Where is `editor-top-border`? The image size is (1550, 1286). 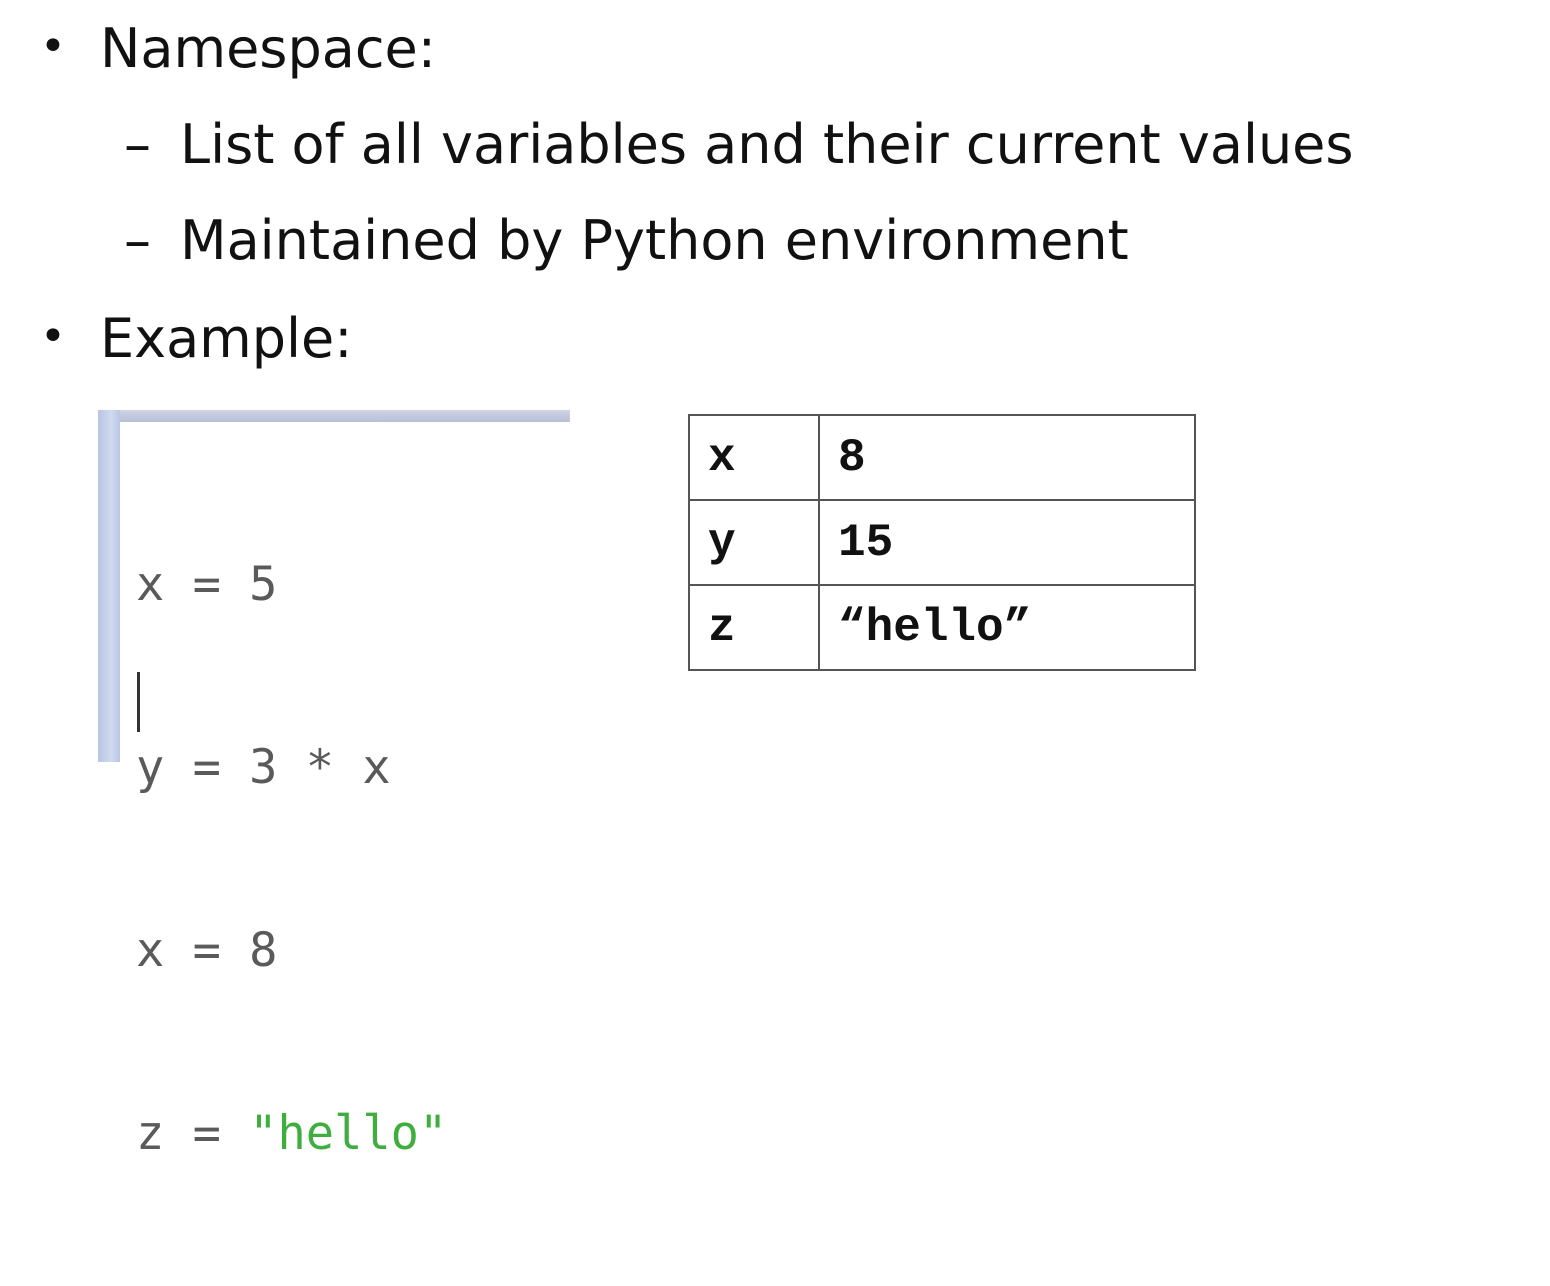 editor-top-border is located at coordinates (334, 416).